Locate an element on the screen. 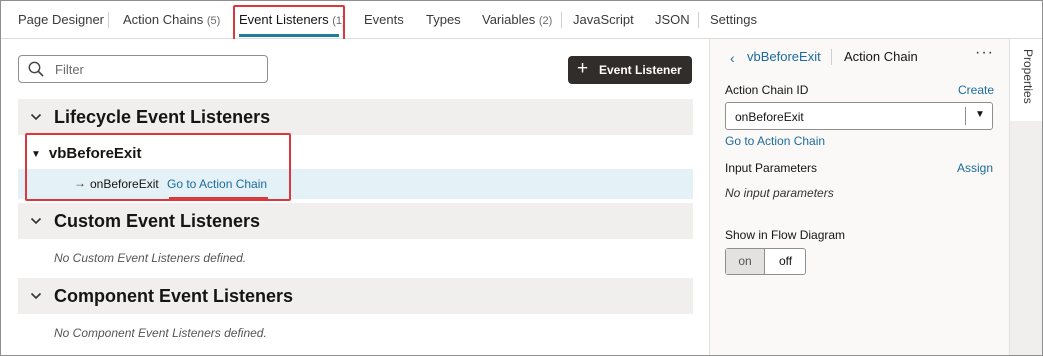 The width and height of the screenshot is (1043, 356). tab-types: Types is located at coordinates (443, 19).